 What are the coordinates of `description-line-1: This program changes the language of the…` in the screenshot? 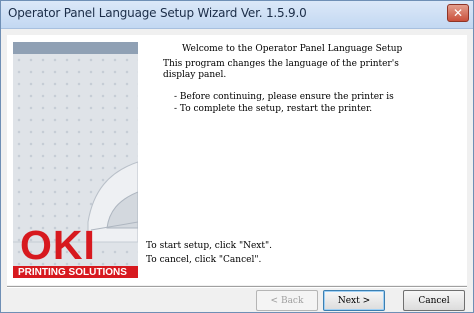 It's located at (281, 64).